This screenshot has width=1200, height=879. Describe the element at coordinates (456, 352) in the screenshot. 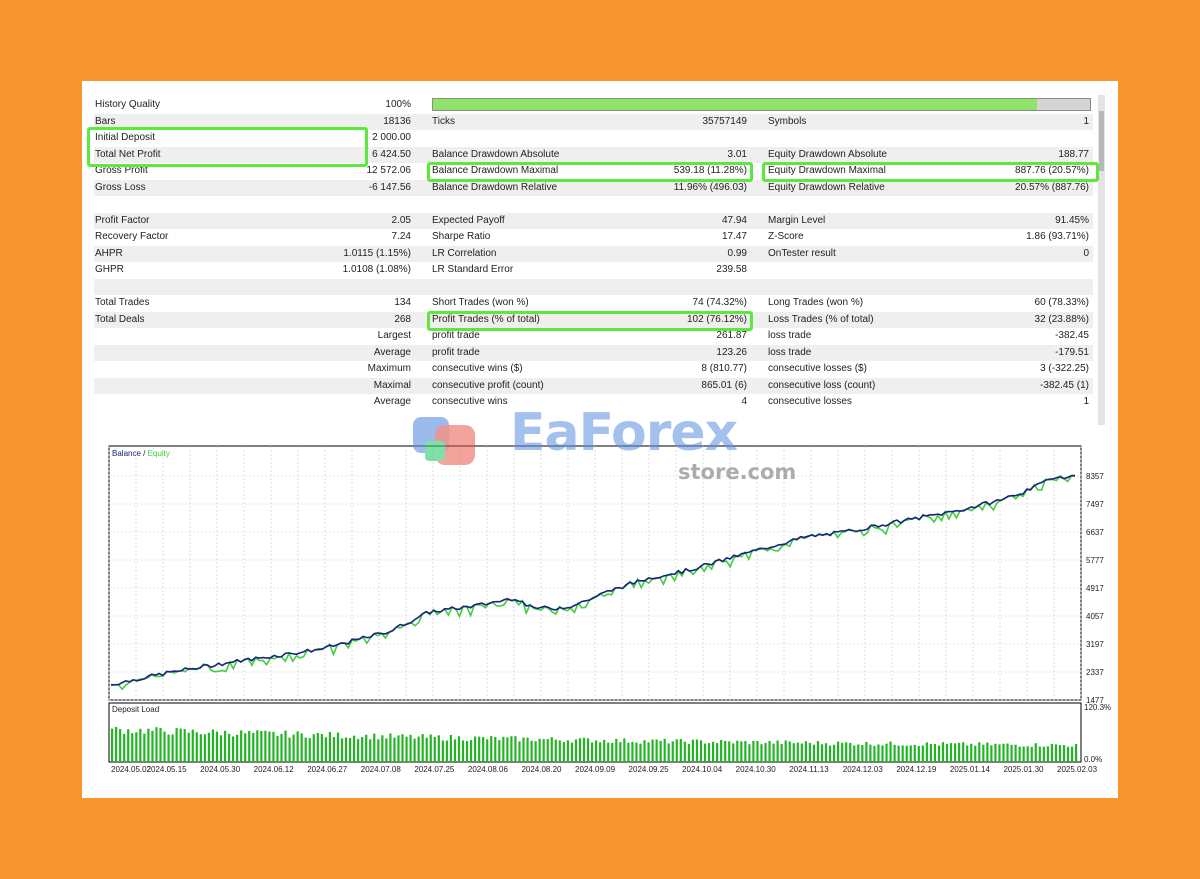

I see `stat-label: profit trade` at that location.